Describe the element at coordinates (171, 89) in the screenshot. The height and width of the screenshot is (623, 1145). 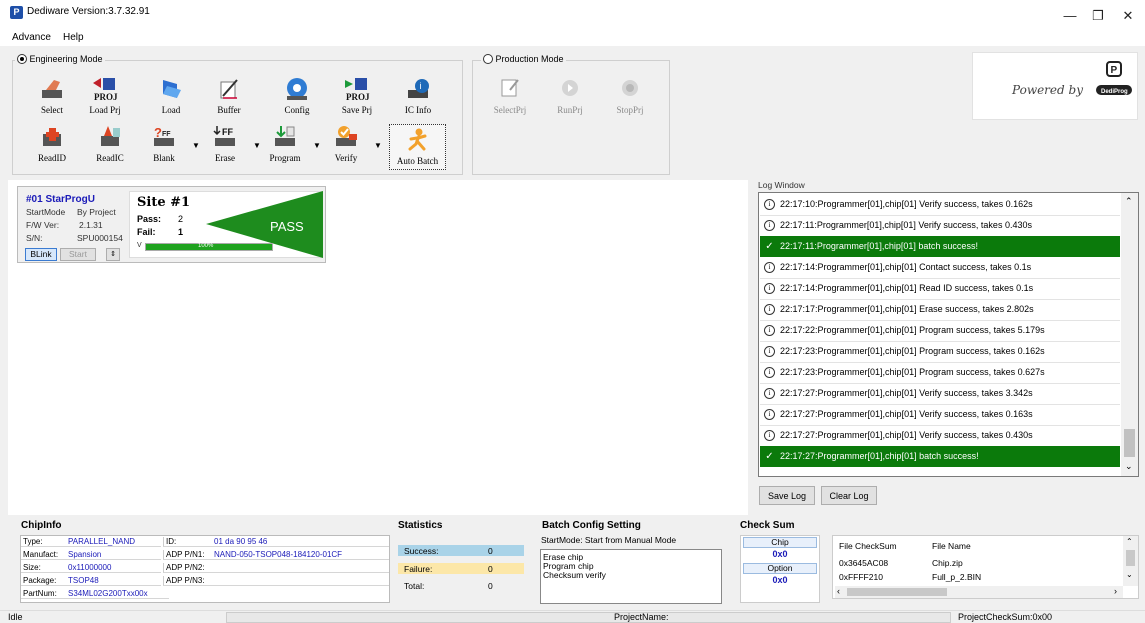
I see `folder-icon` at that location.